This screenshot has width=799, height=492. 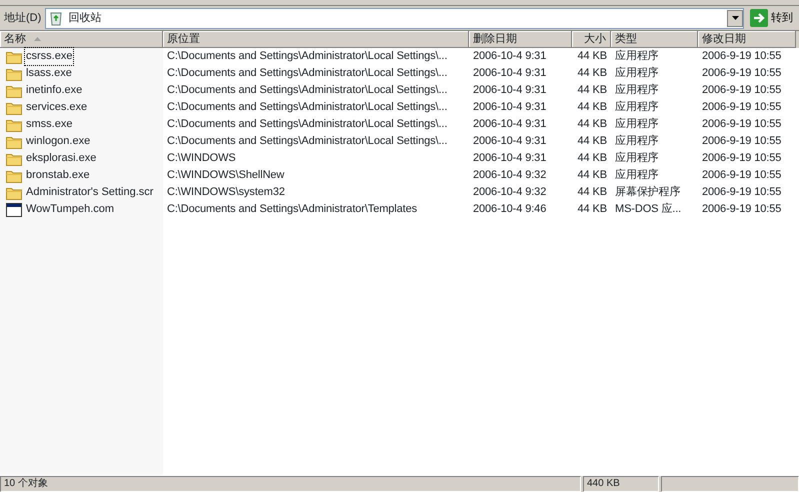 I want to click on file-name: services.exe, so click(x=57, y=107).